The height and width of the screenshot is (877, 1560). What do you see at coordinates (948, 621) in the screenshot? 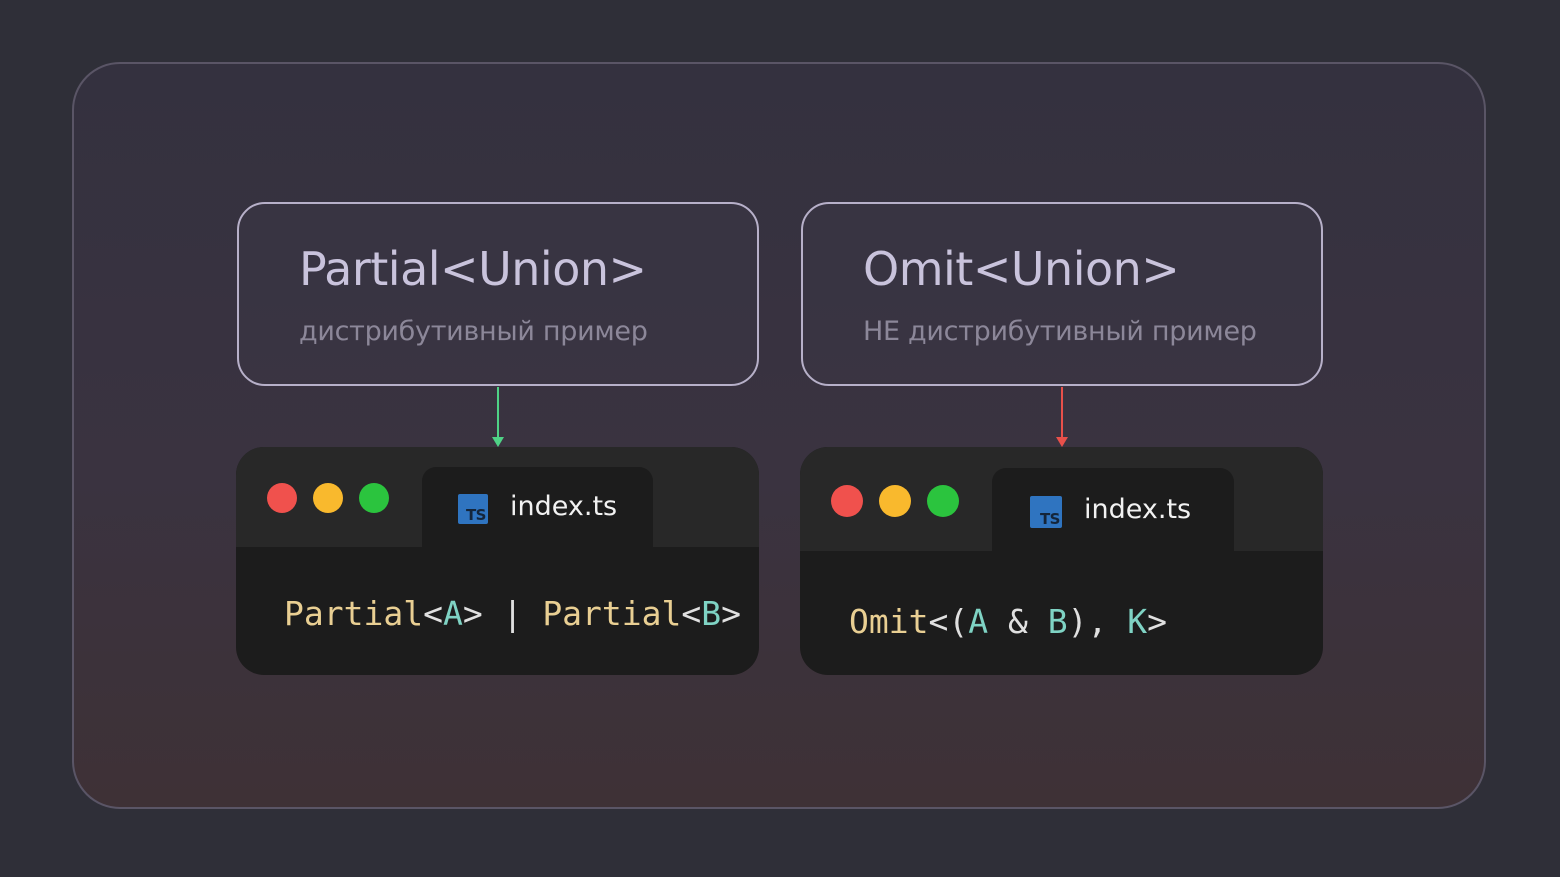
I see `code-token-punct: <(` at bounding box center [948, 621].